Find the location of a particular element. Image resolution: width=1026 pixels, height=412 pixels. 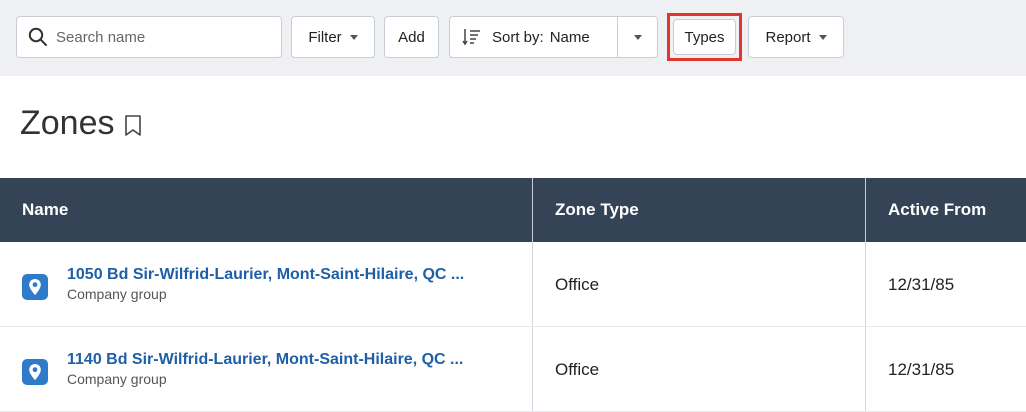

bookmark-icon is located at coordinates (133, 126).